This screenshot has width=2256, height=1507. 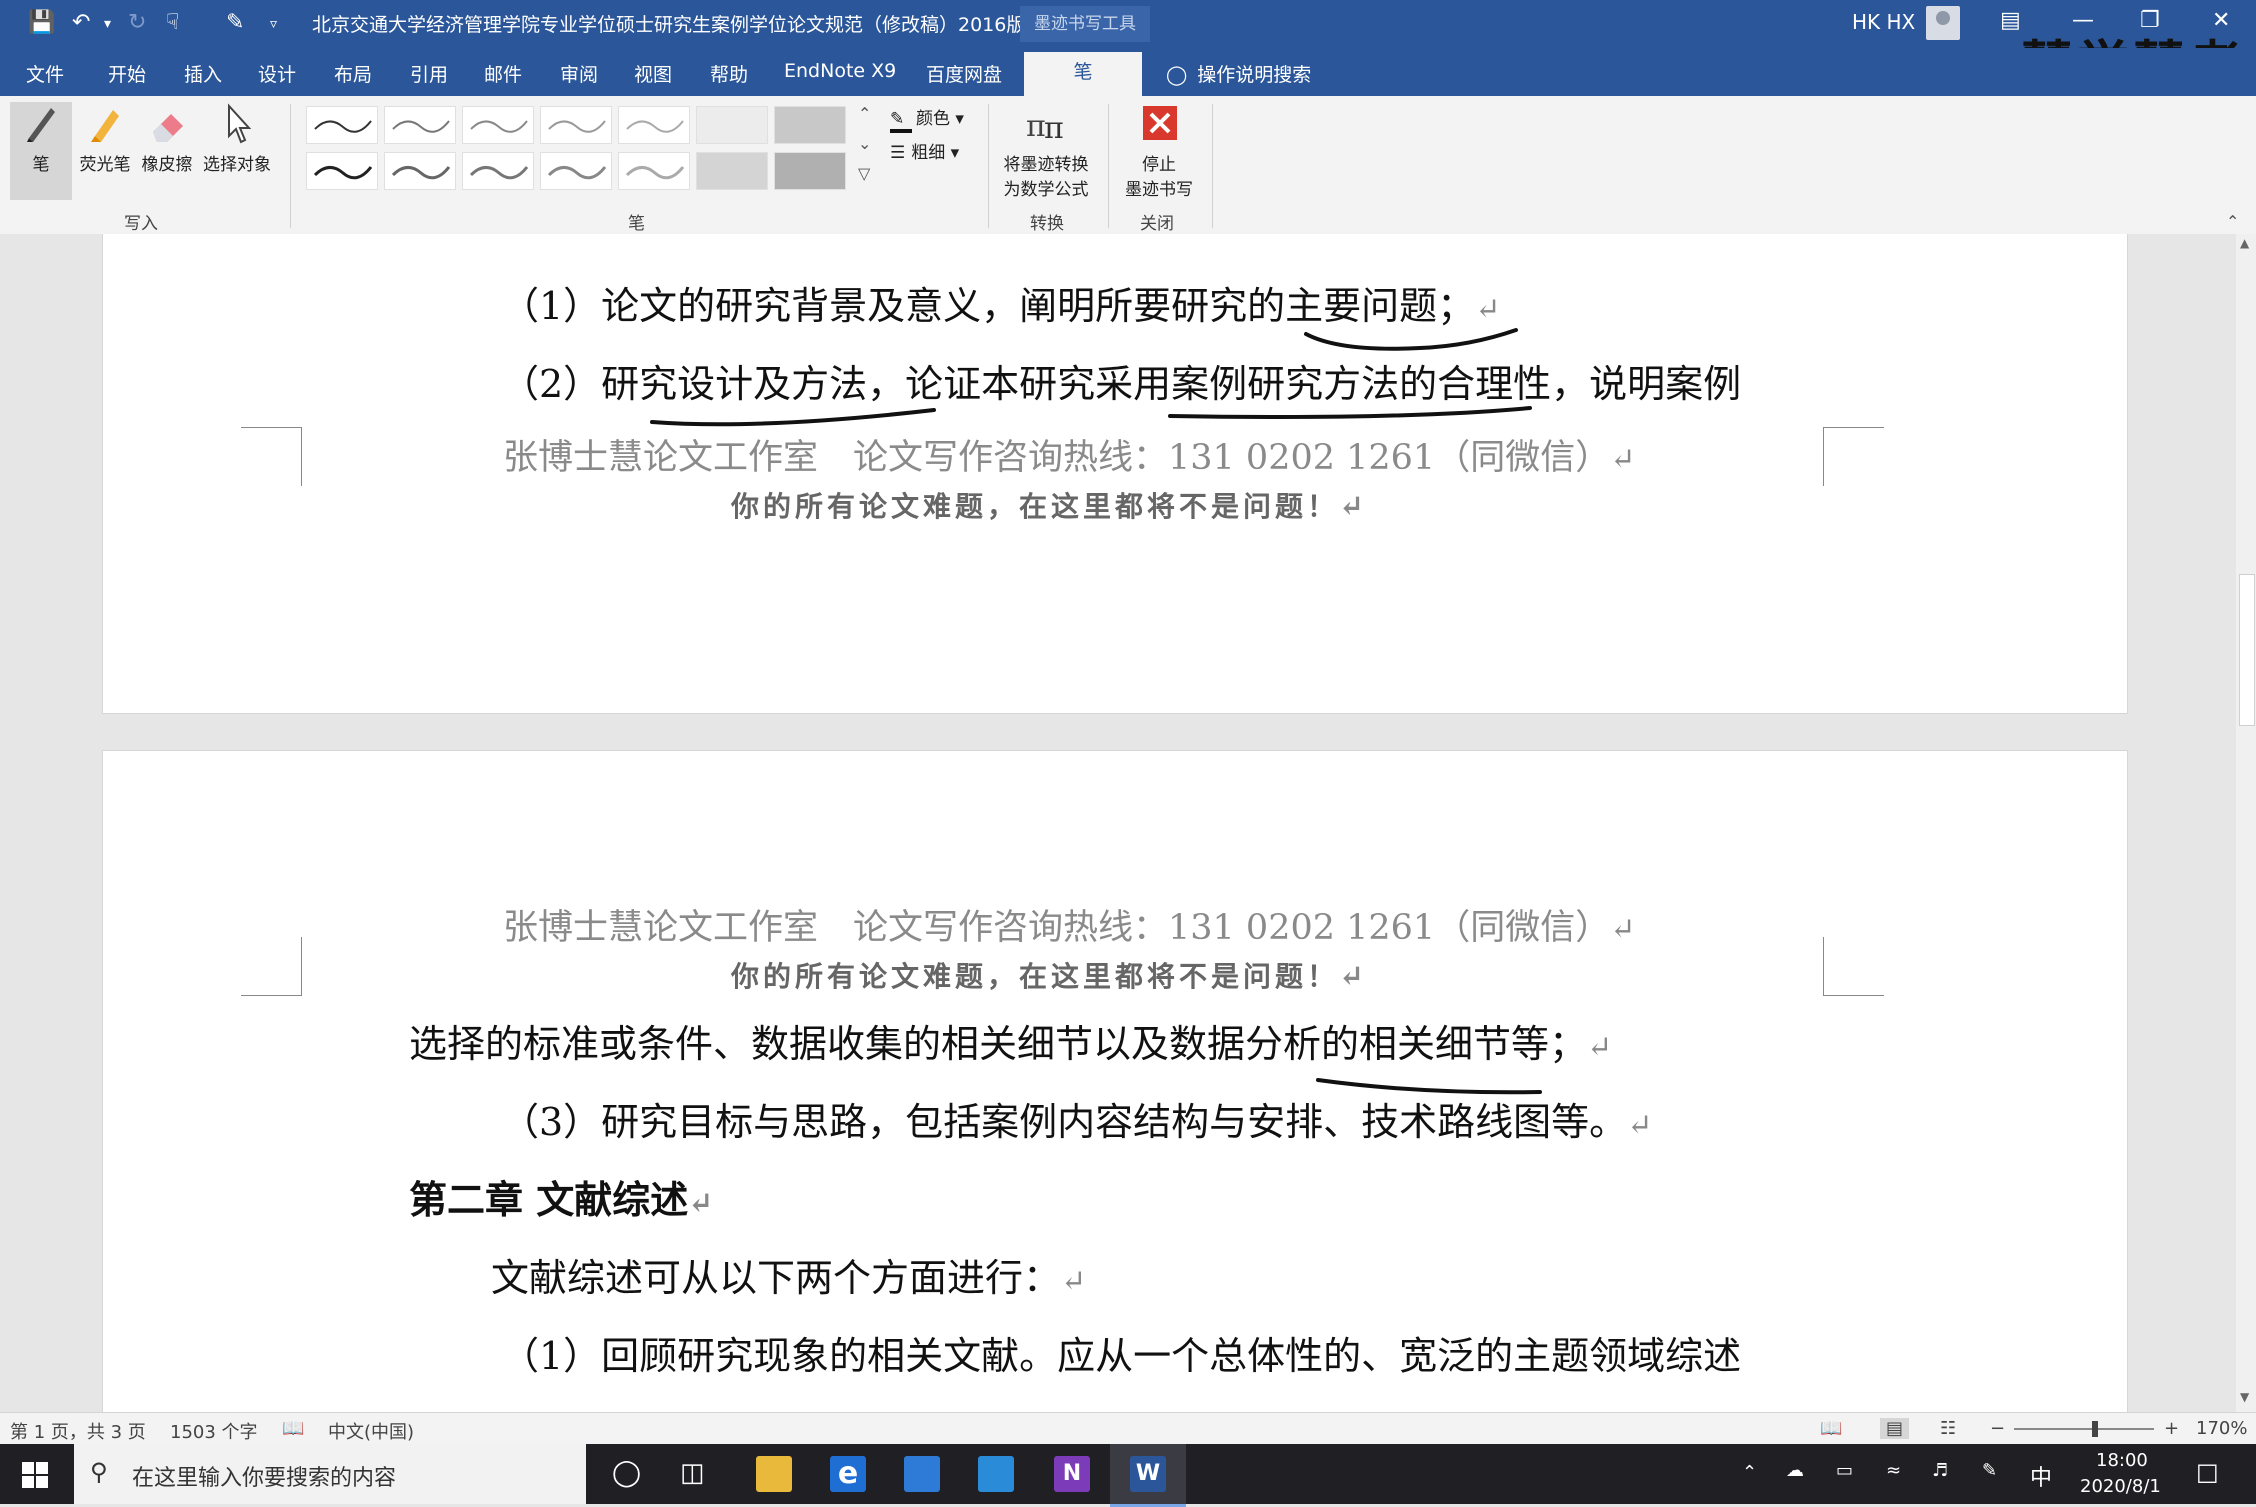 I want to click on edge-icon: e, so click(x=848, y=1474).